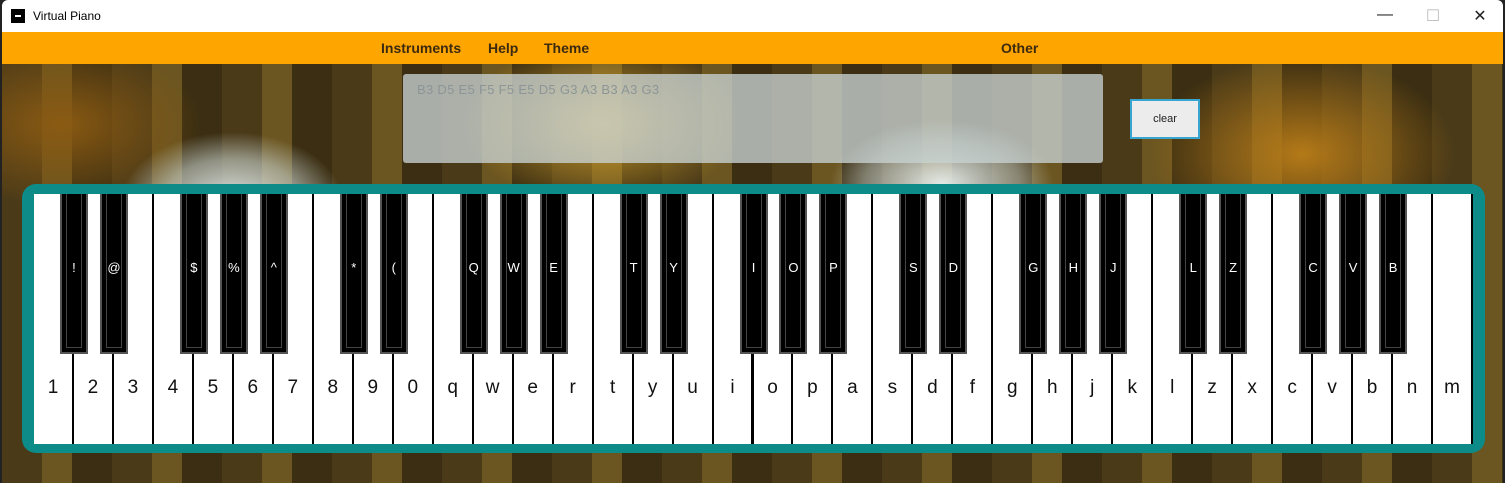 The height and width of the screenshot is (483, 1505). I want to click on title-bar: Virtual Piano — ☐ ✕, so click(752, 16).